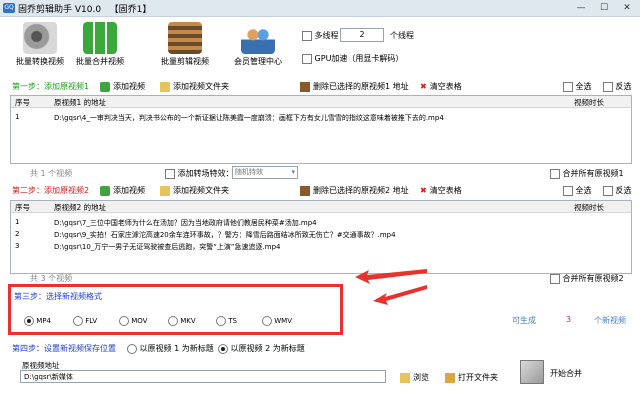  What do you see at coordinates (37, 321) in the screenshot?
I see `format-option-mp4: MP4` at bounding box center [37, 321].